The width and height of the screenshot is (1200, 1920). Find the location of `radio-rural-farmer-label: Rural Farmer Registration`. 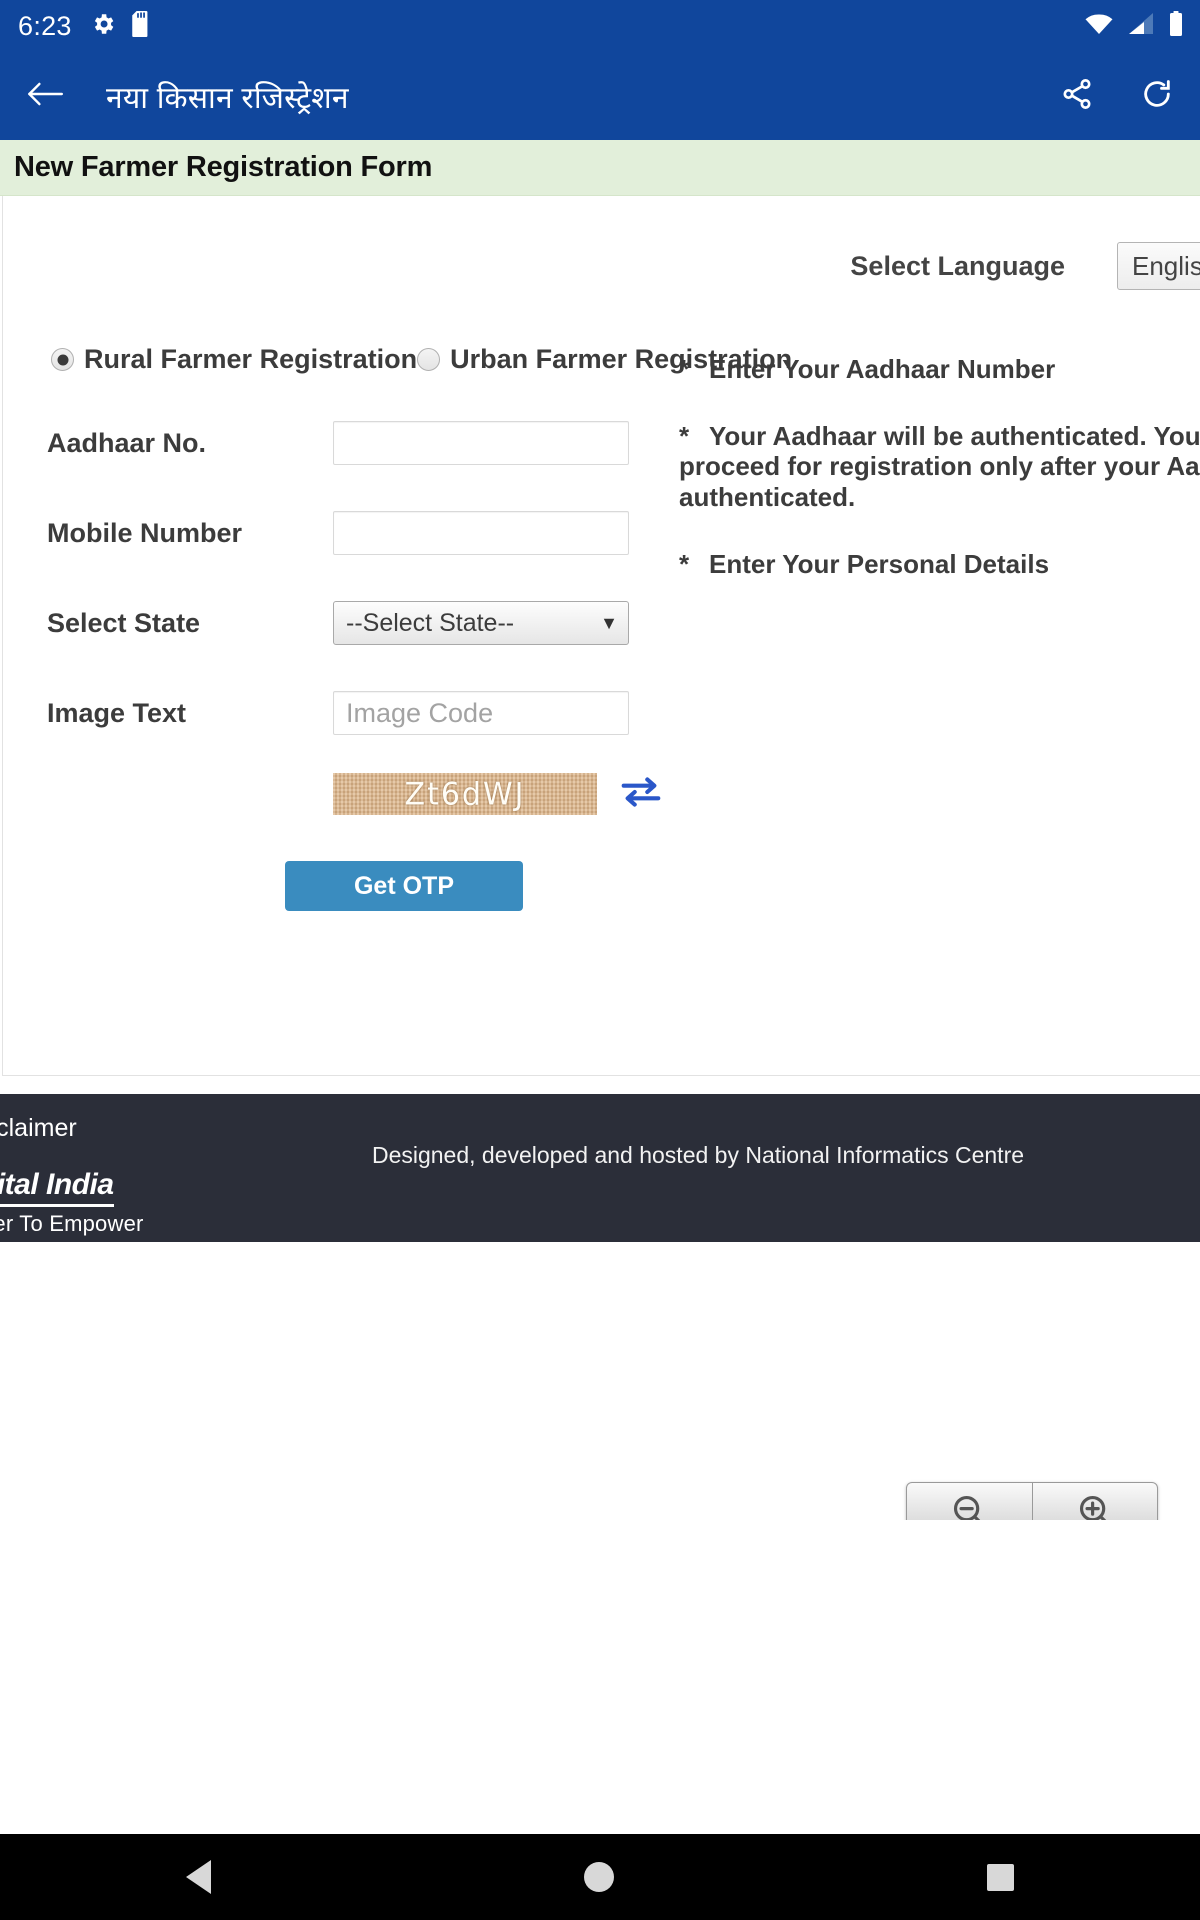

radio-rural-farmer-label: Rural Farmer Registration is located at coordinates (251, 359).